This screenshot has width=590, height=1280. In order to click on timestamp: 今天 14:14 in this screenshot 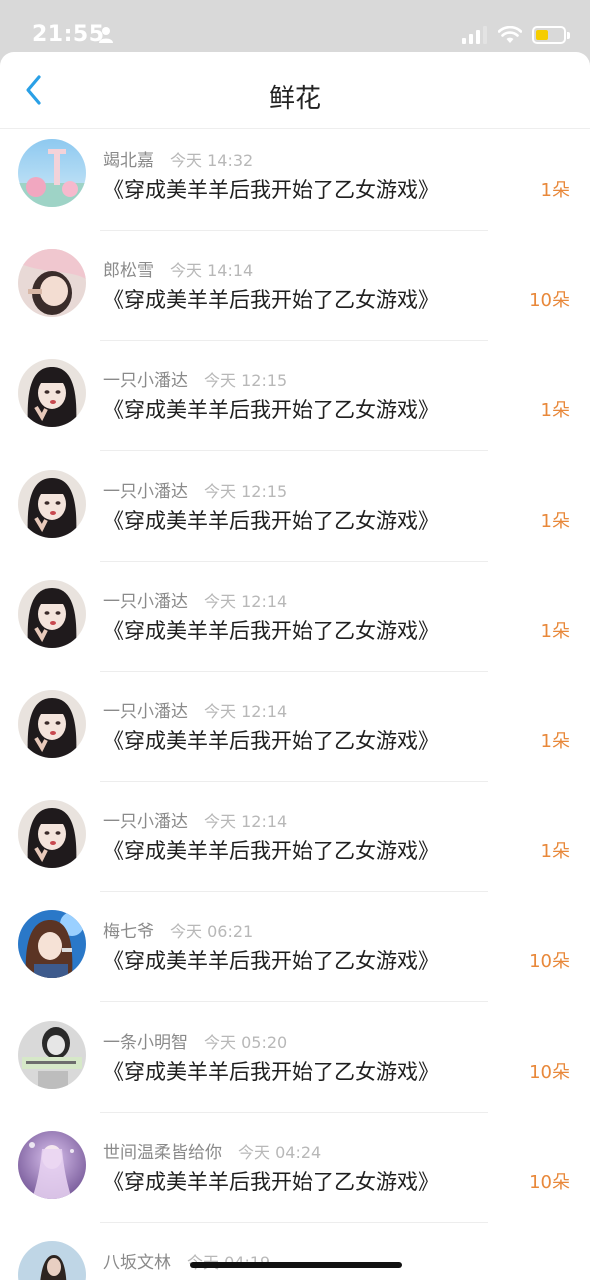, I will do `click(212, 271)`.